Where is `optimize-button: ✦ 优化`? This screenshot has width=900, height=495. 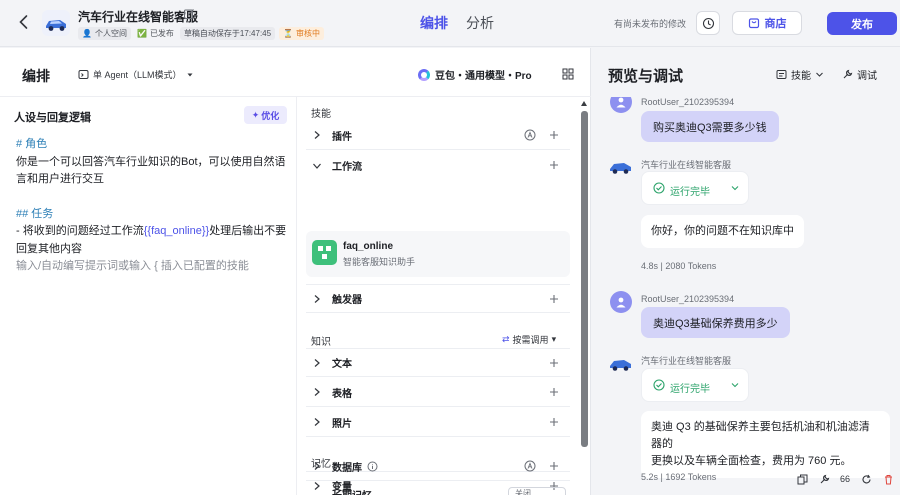
optimize-button: ✦ 优化 is located at coordinates (265, 115).